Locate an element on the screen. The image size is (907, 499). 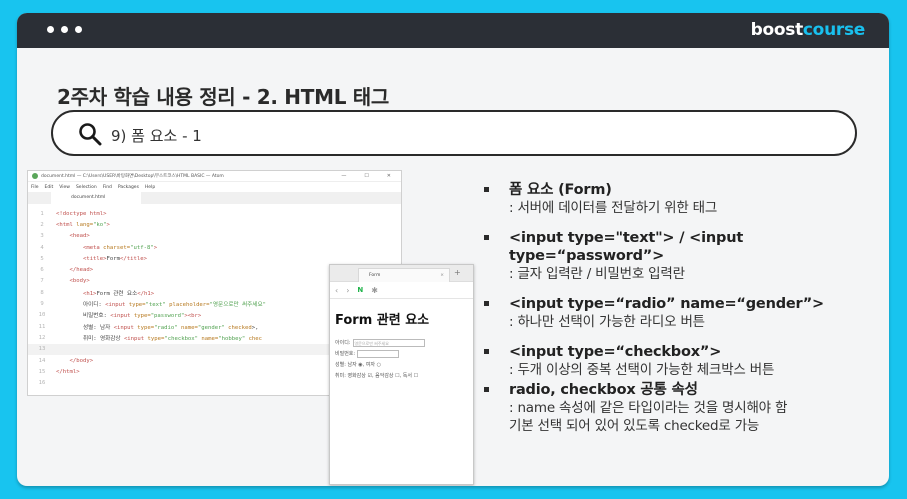
close-icon: × is located at coordinates (442, 275).